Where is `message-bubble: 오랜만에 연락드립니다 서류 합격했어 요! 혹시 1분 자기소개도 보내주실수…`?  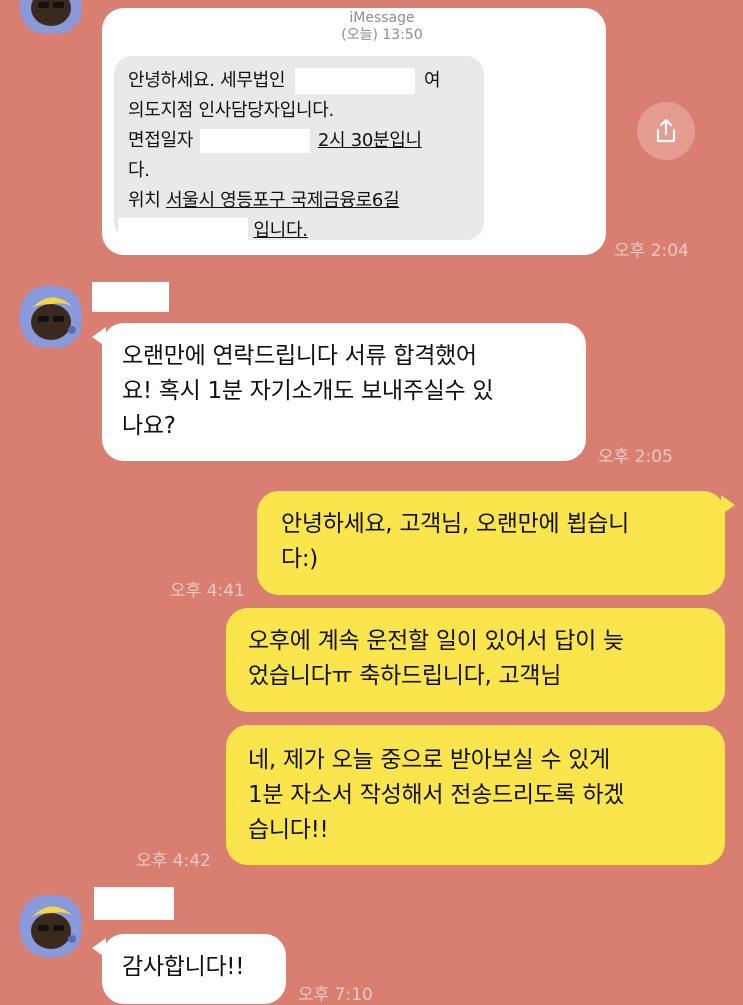
message-bubble: 오랜만에 연락드립니다 서류 합격했어 요! 혹시 1분 자기소개도 보내주실수… is located at coordinates (339, 392).